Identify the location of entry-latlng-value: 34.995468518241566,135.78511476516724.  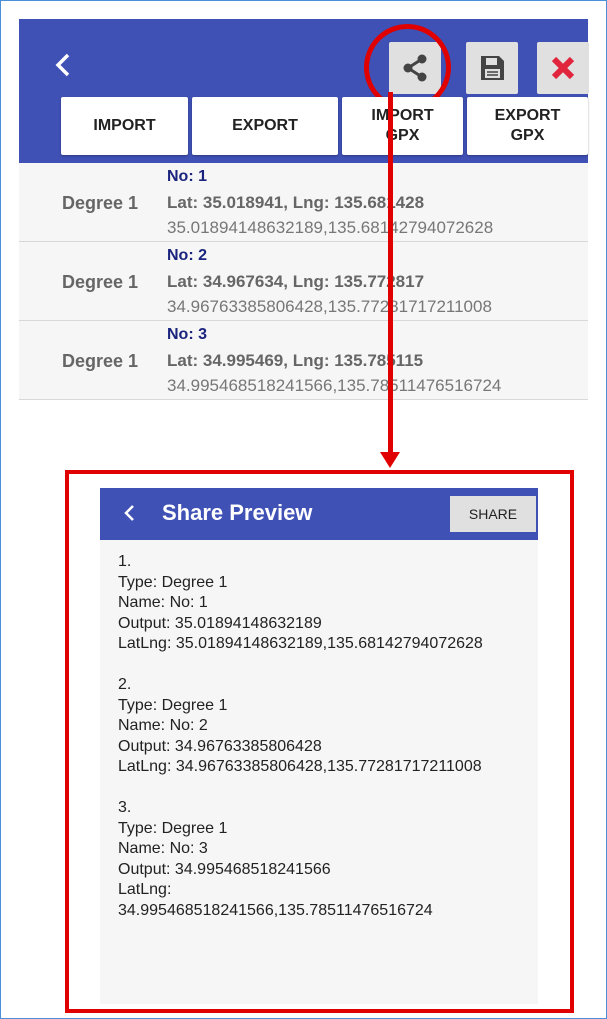
(275, 910).